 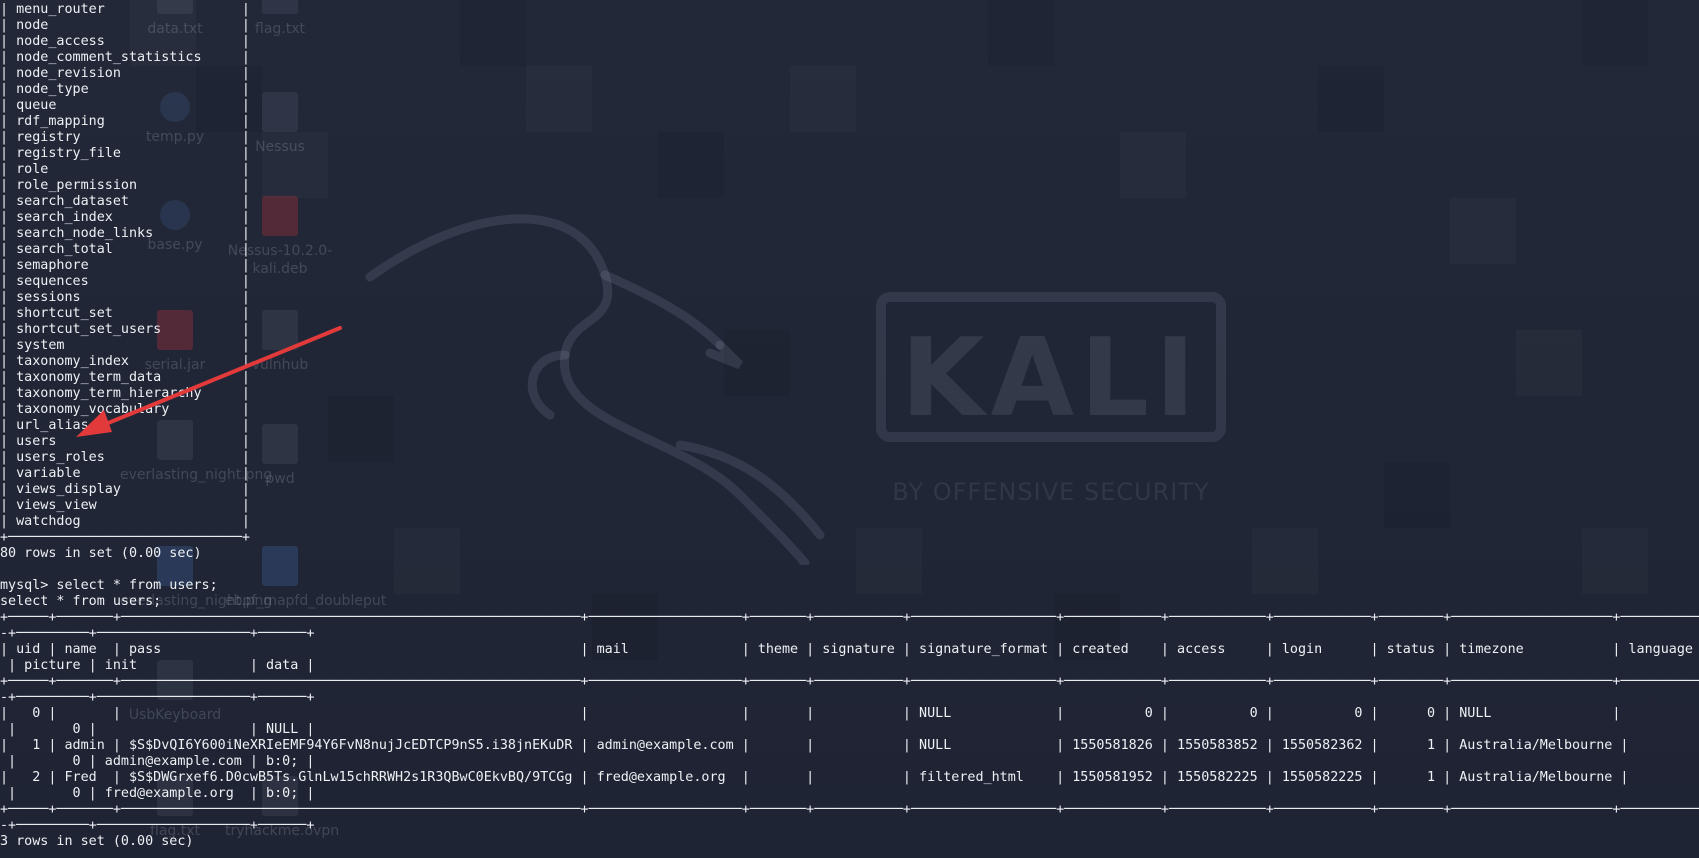 What do you see at coordinates (125, 505) in the screenshot?
I see `table-list-row: | views_view |` at bounding box center [125, 505].